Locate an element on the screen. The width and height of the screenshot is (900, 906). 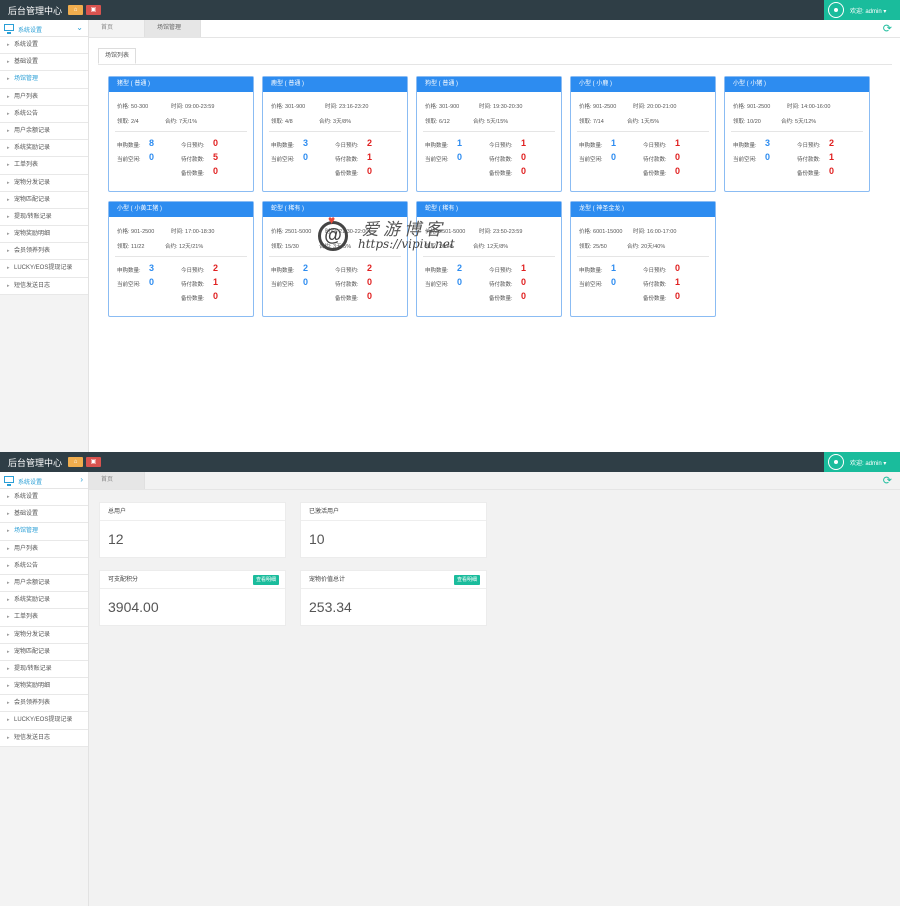
card-contract: 合约: 3天/8% is located at coordinates (335, 122).